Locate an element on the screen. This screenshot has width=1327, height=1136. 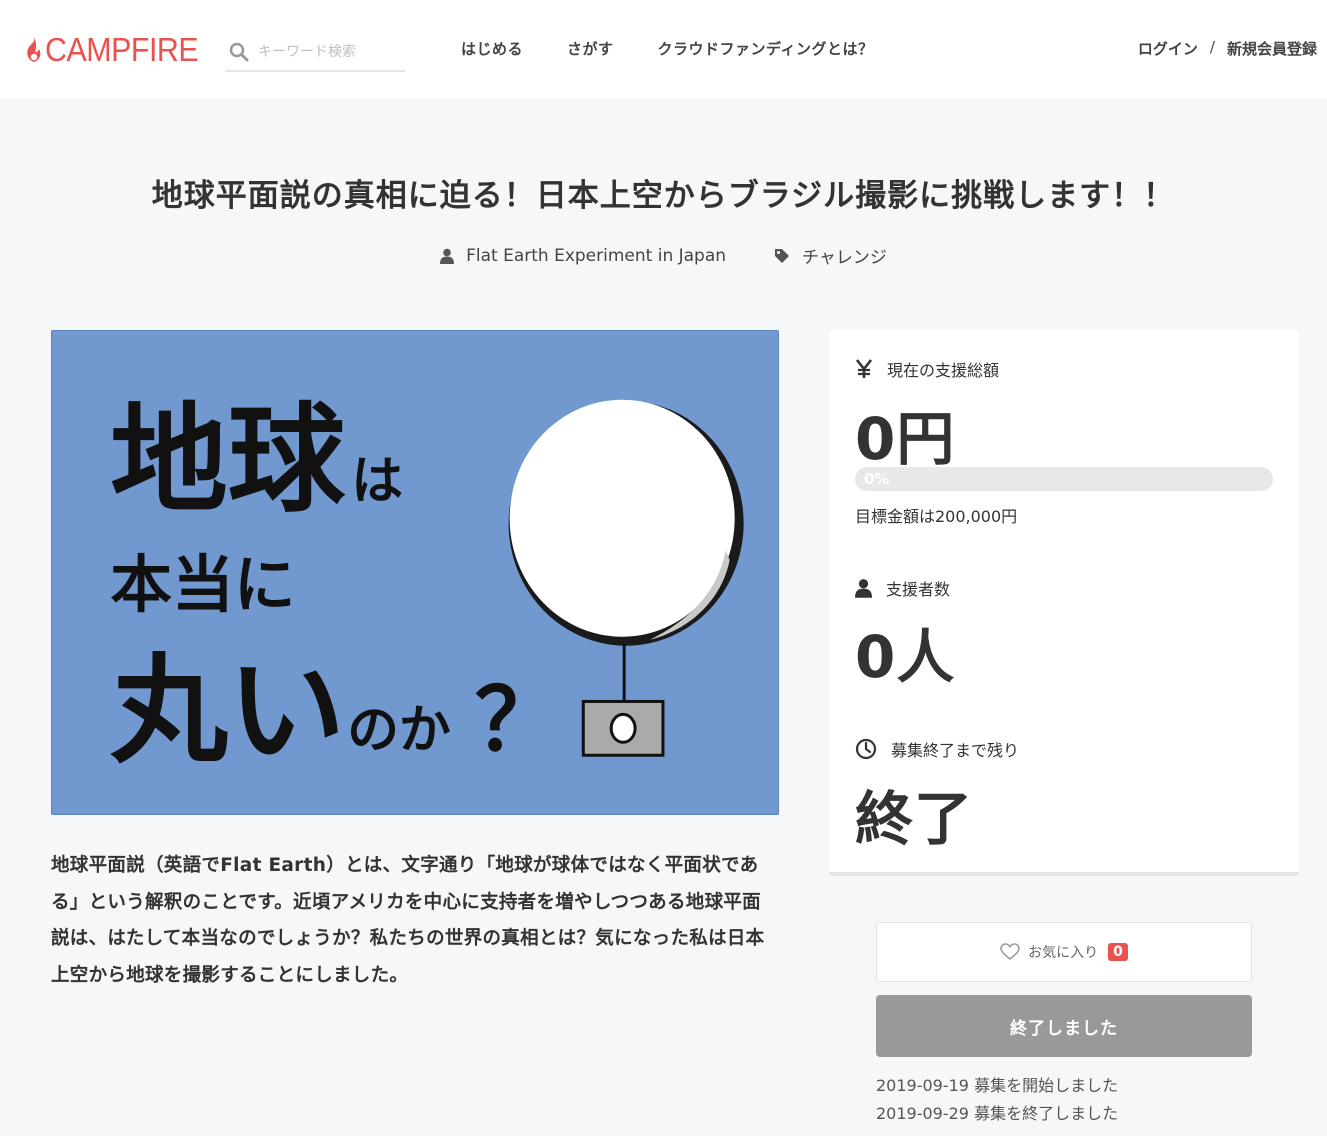
signup-link: 新規会員登録 is located at coordinates (1272, 48).